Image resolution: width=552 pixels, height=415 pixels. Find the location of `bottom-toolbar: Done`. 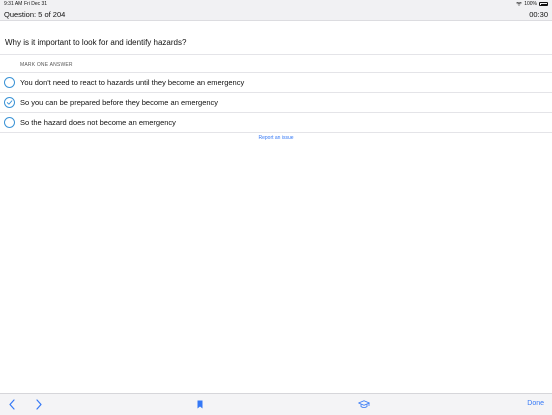

bottom-toolbar: Done is located at coordinates (276, 404).